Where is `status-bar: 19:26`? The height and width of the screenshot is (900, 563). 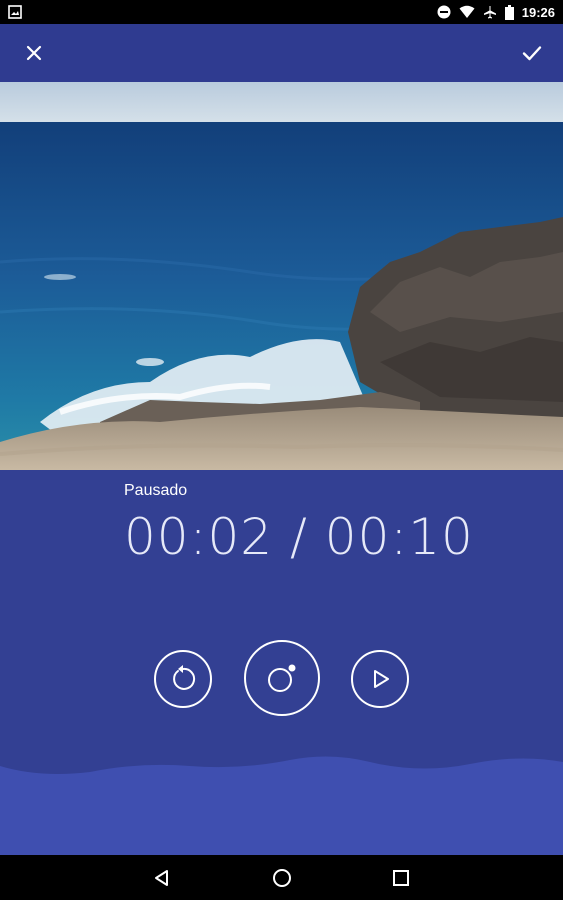 status-bar: 19:26 is located at coordinates (281, 12).